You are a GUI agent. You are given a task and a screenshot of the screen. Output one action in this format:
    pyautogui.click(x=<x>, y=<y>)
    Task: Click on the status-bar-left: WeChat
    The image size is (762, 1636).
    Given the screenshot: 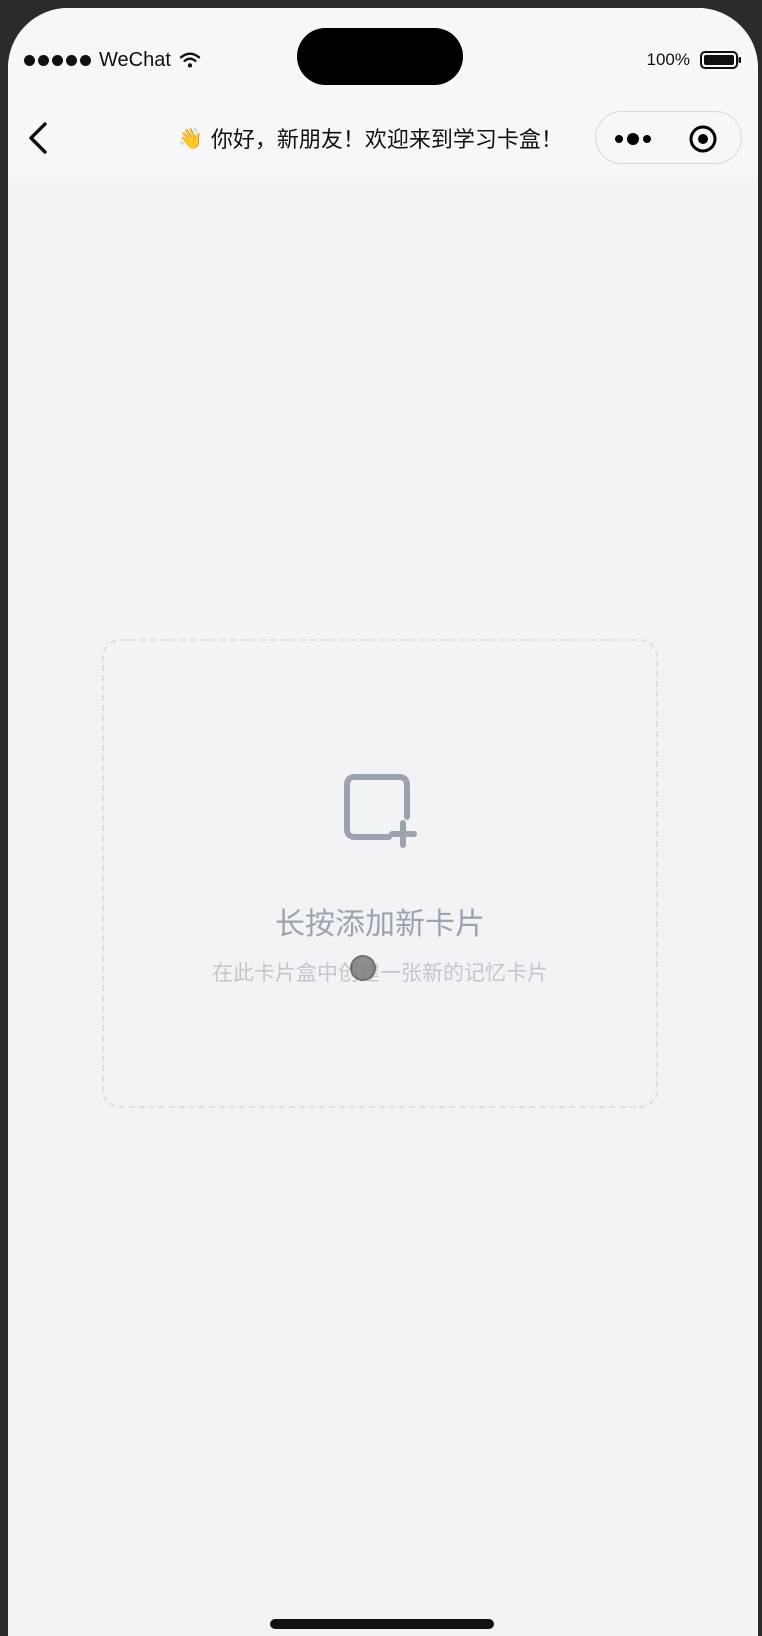 What is the action you would take?
    pyautogui.click(x=112, y=60)
    